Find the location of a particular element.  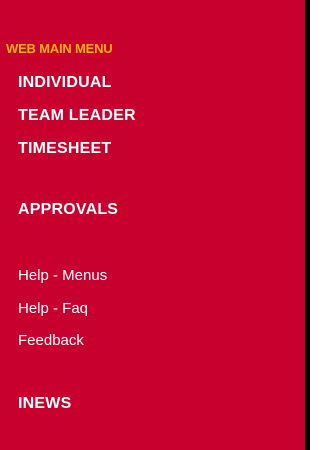

help-menus-link: Help - Menus is located at coordinates (62, 275).